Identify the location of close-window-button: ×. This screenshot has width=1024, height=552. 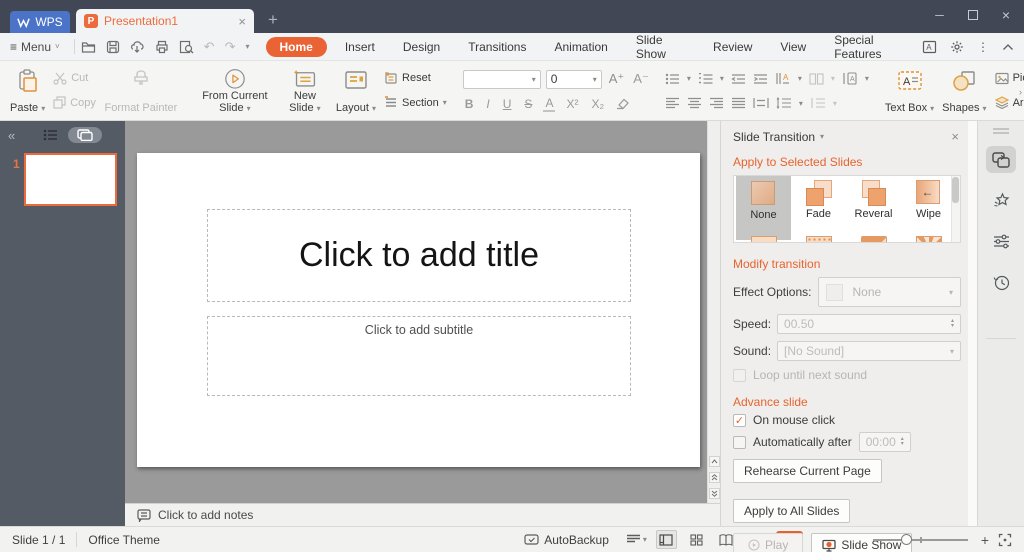
(1006, 15).